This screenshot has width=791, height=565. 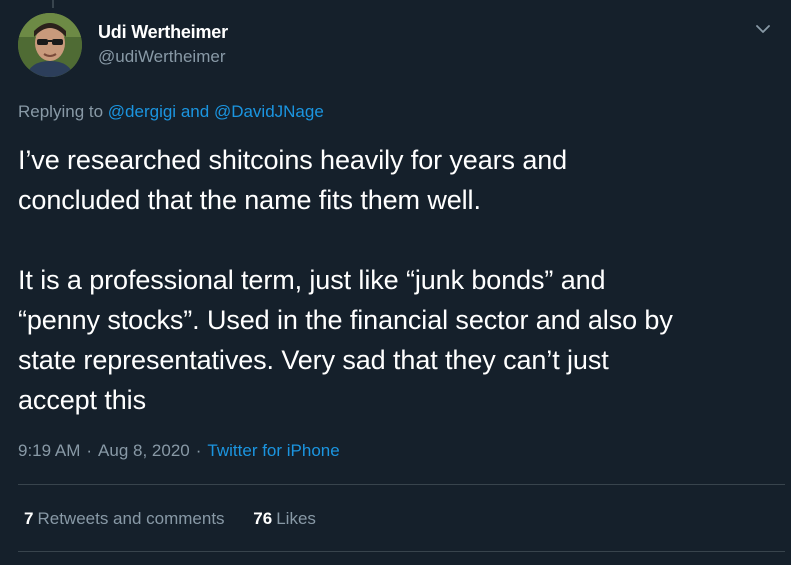 I want to click on chevron-down-icon, so click(x=763, y=29).